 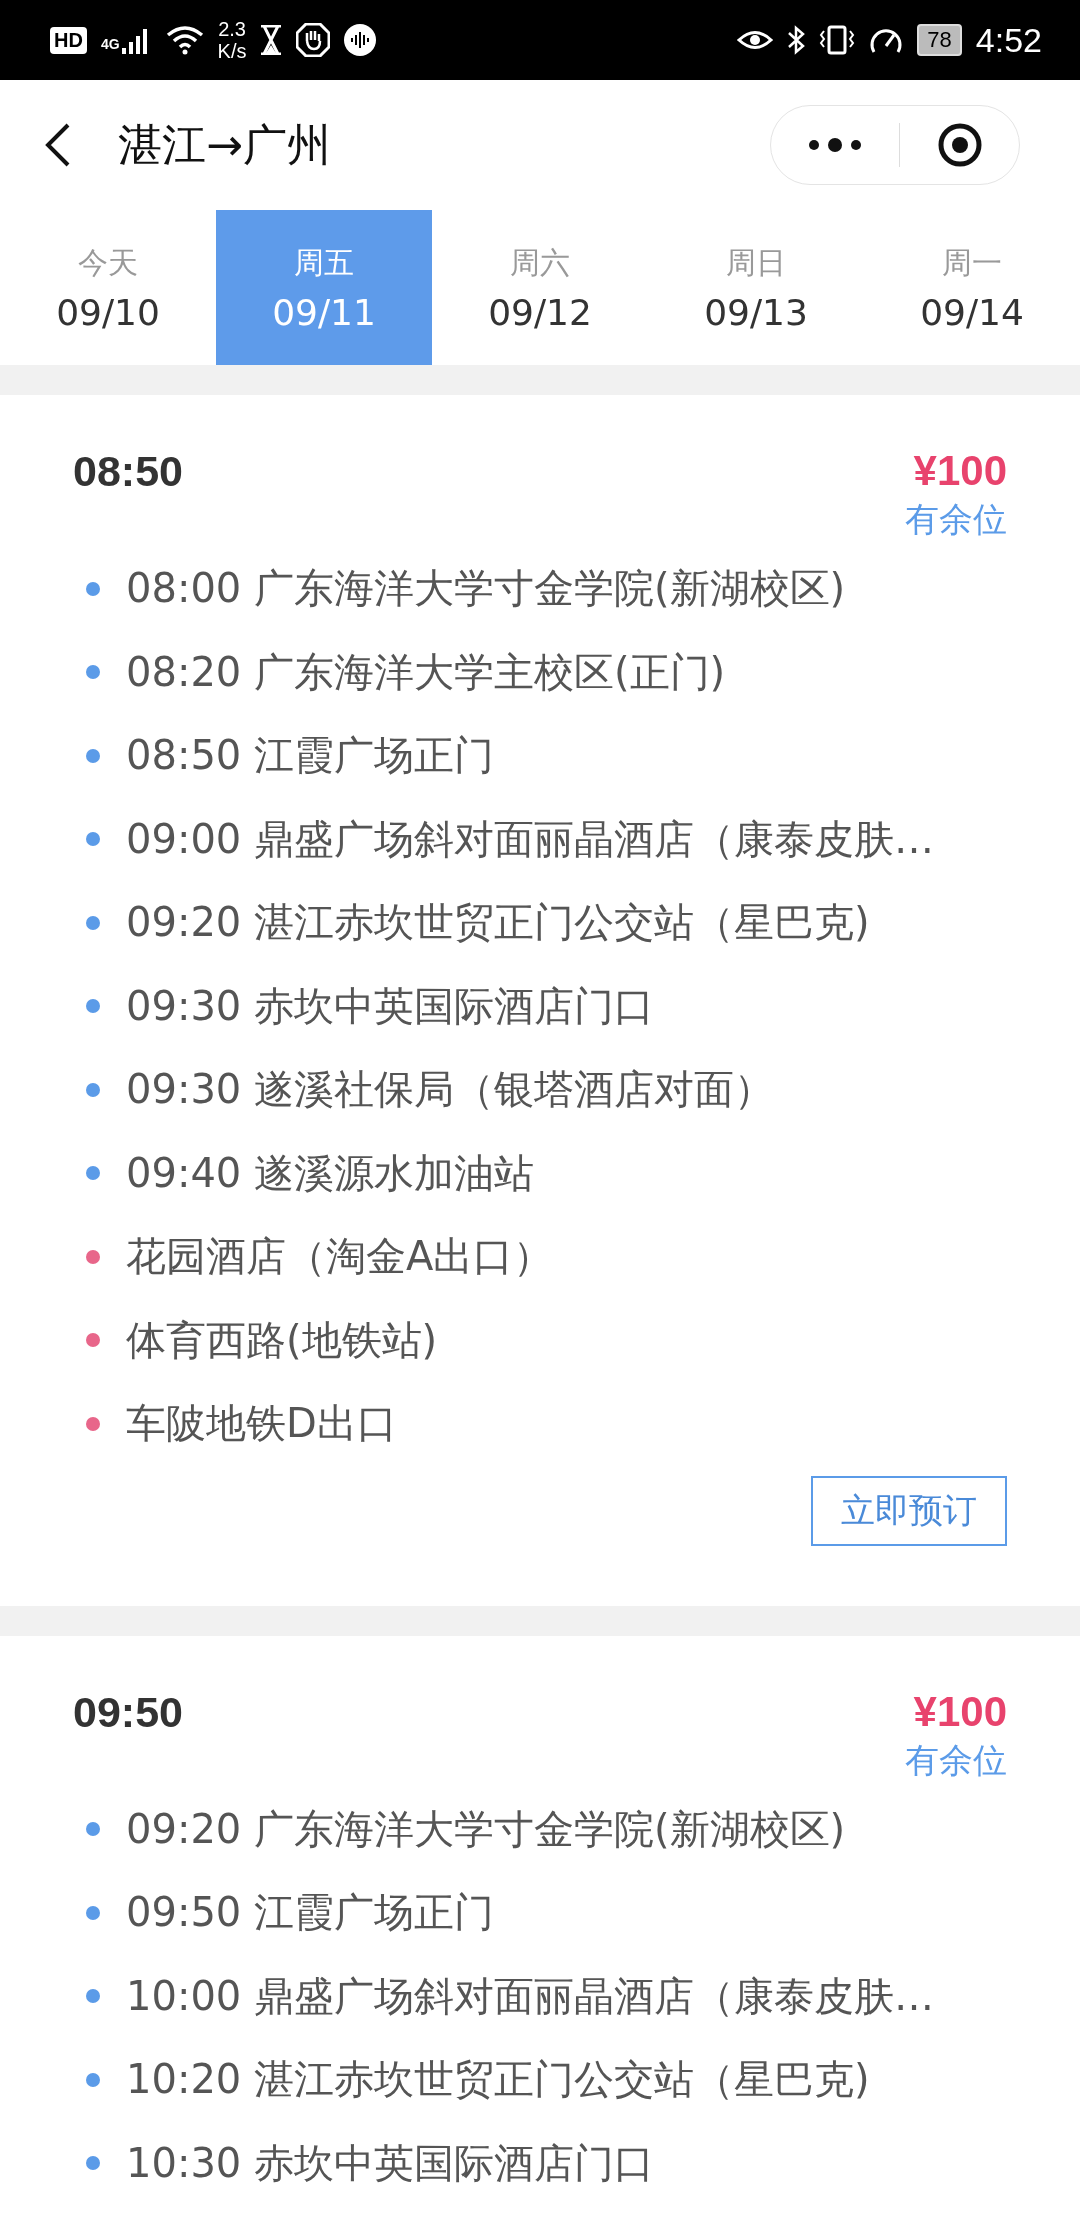 I want to click on network-type: 4G, so click(x=110, y=44).